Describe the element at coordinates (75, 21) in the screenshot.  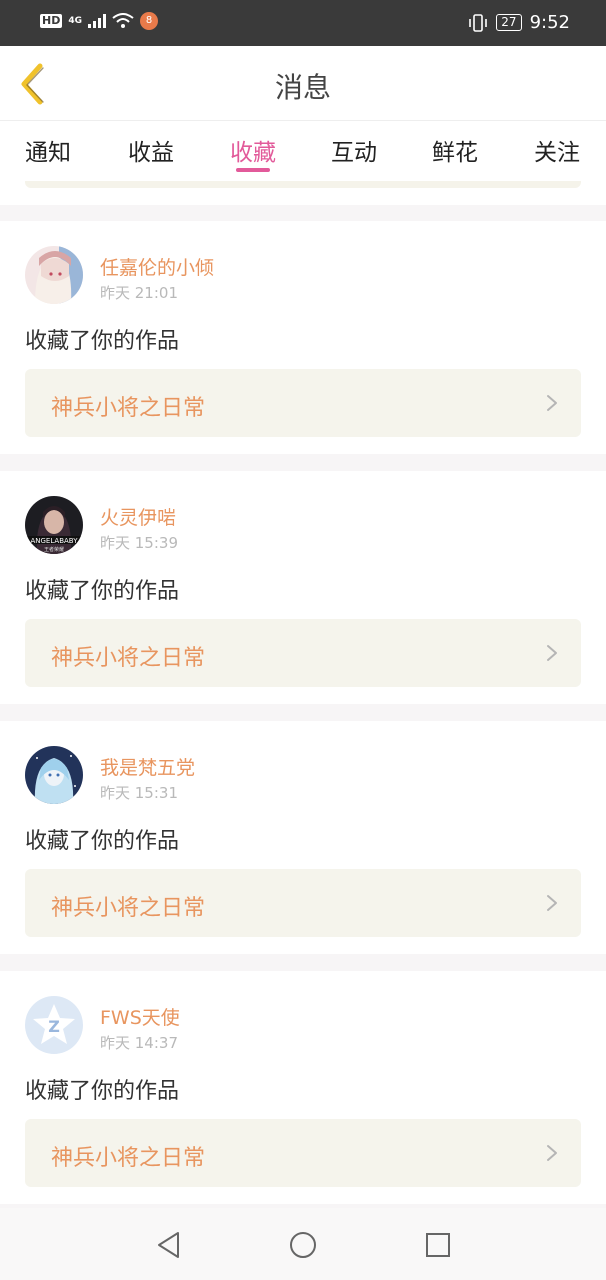
I see `network-indicator: 4G` at that location.